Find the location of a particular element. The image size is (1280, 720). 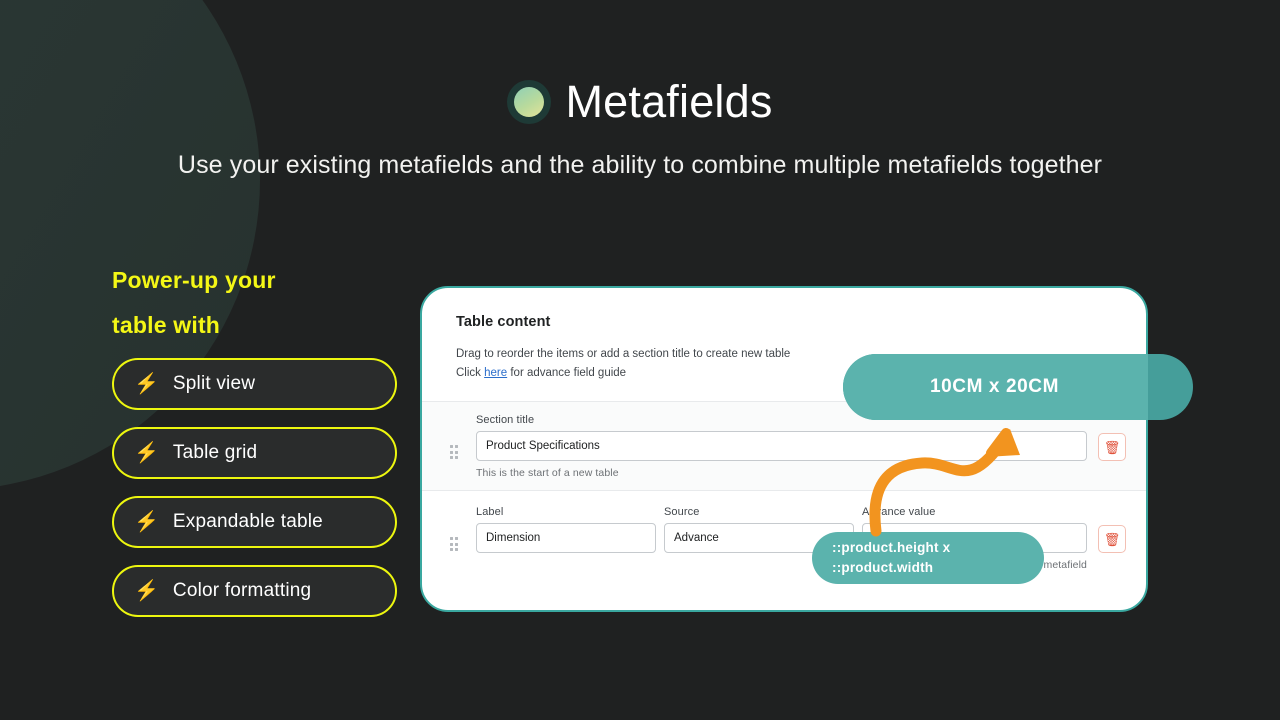

advance-value-label: Advance value is located at coordinates (899, 512).